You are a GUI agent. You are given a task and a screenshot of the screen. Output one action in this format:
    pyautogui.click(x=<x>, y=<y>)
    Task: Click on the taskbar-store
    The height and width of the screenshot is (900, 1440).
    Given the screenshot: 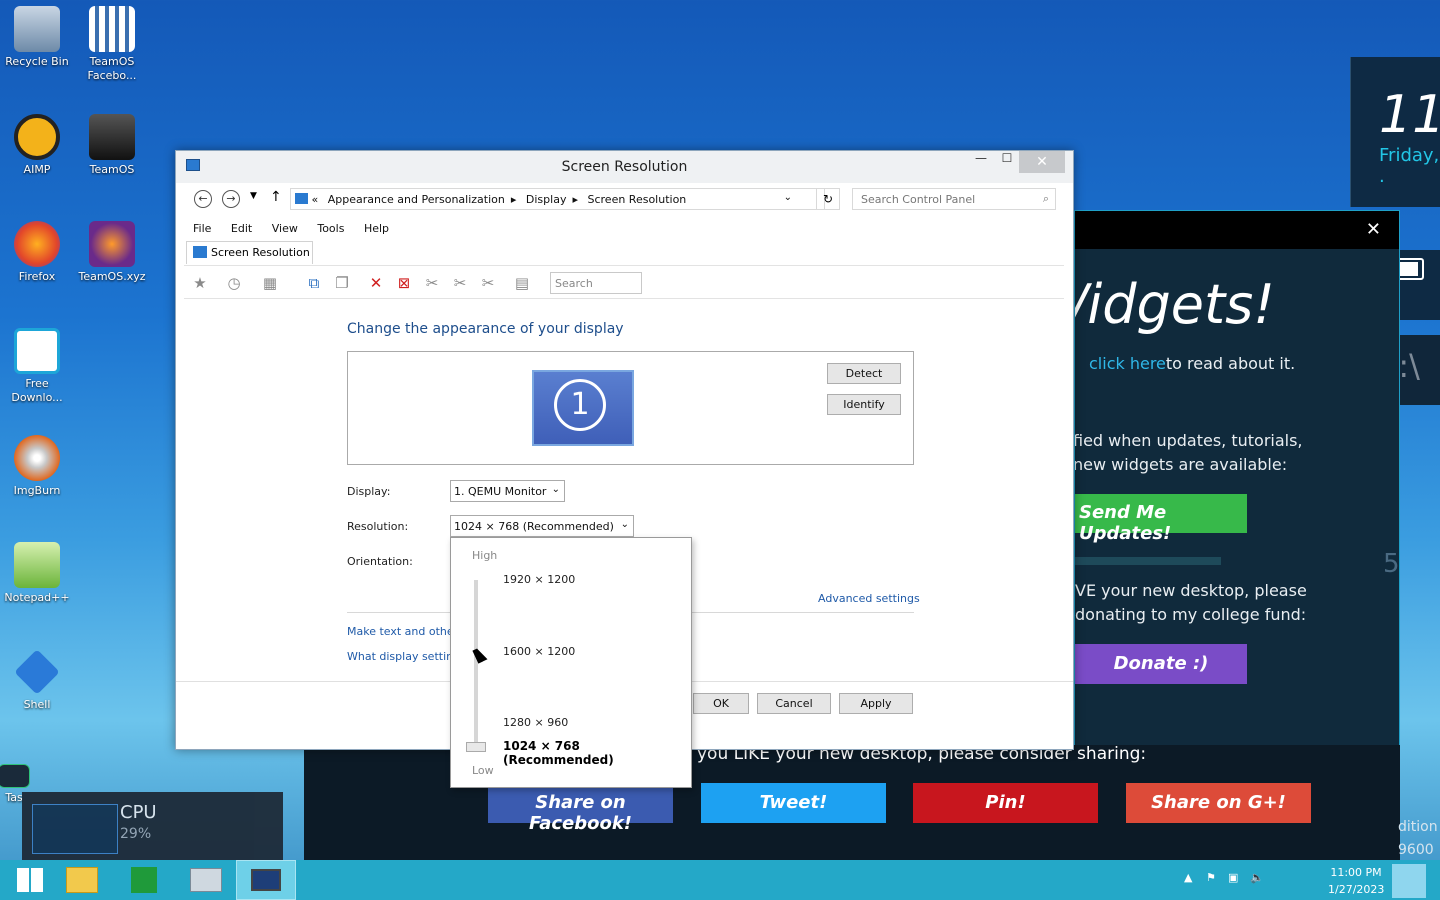 What is the action you would take?
    pyautogui.click(x=144, y=880)
    